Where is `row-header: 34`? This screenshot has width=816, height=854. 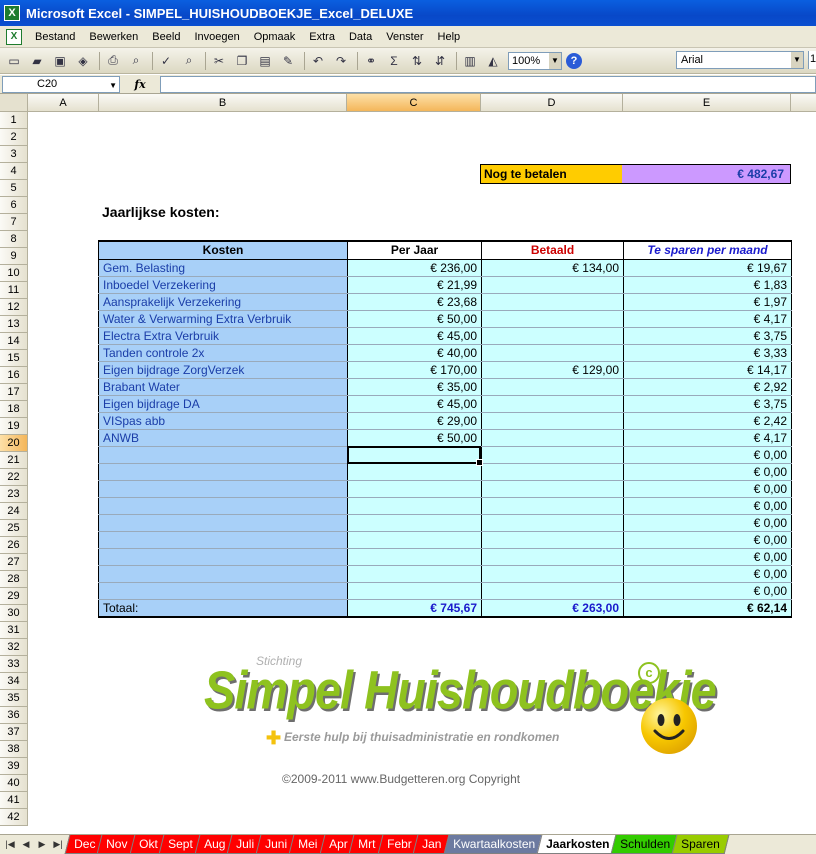 row-header: 34 is located at coordinates (14, 681).